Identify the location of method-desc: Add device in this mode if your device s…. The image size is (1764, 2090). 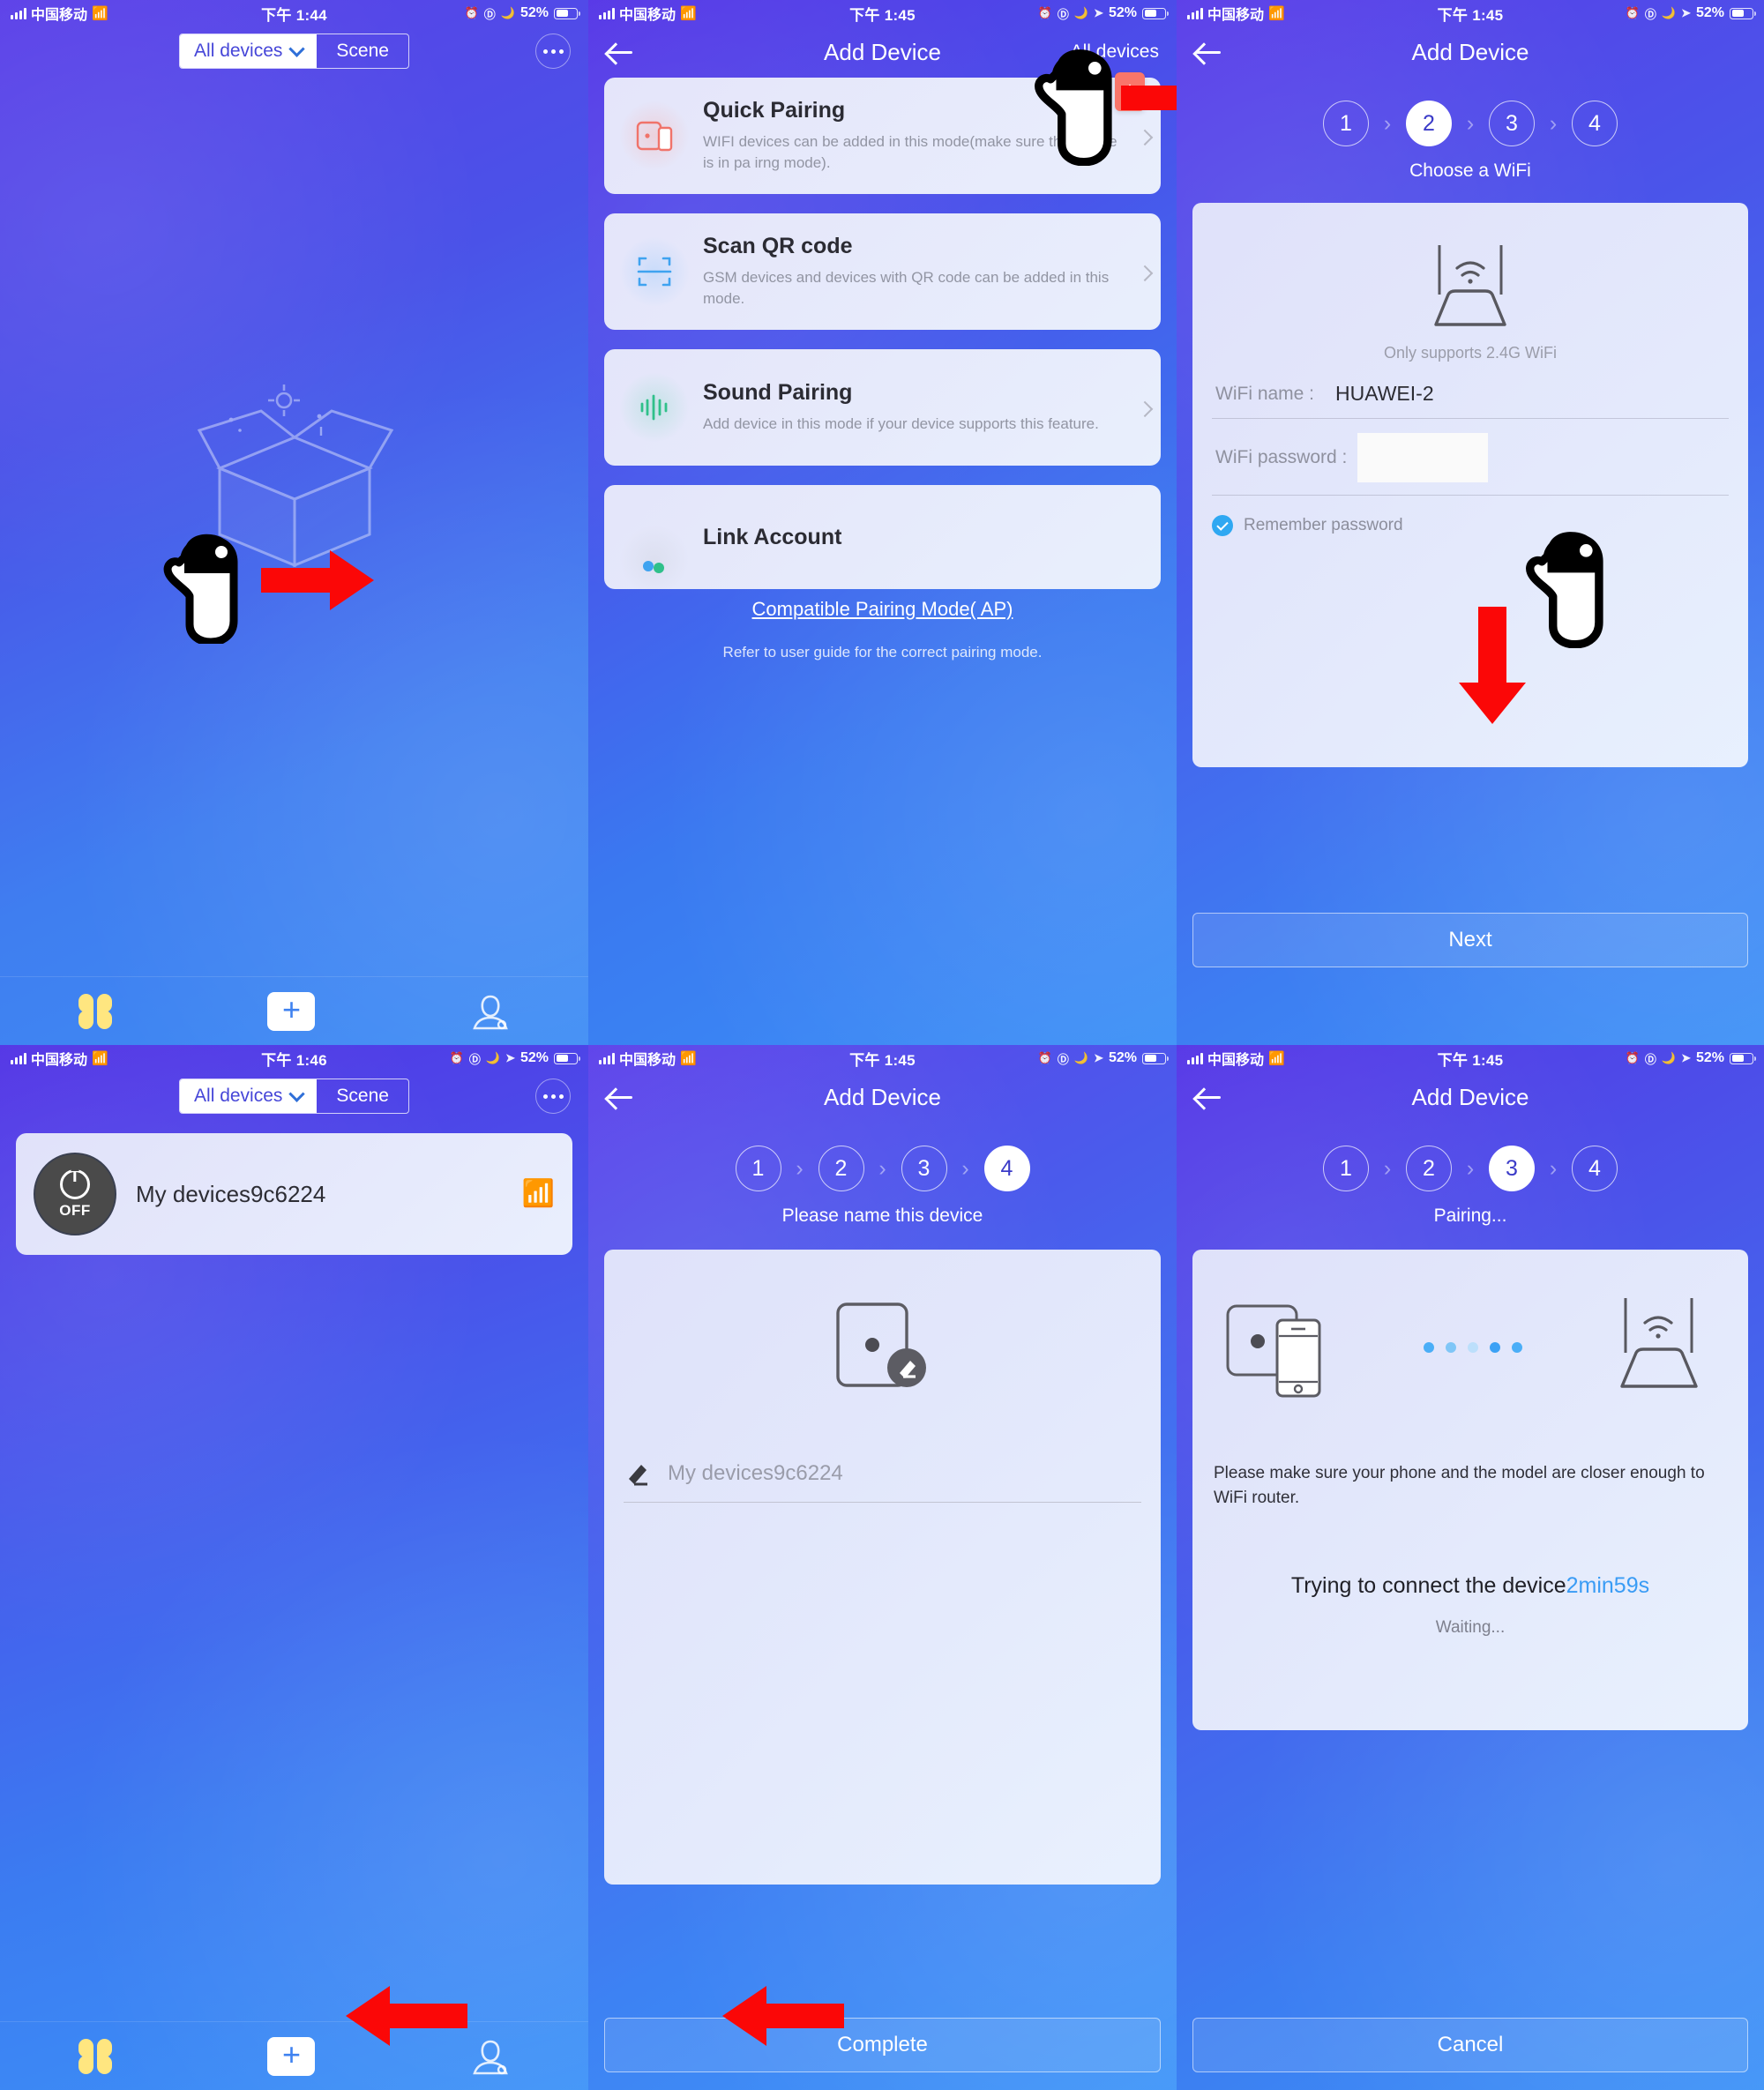
(901, 423).